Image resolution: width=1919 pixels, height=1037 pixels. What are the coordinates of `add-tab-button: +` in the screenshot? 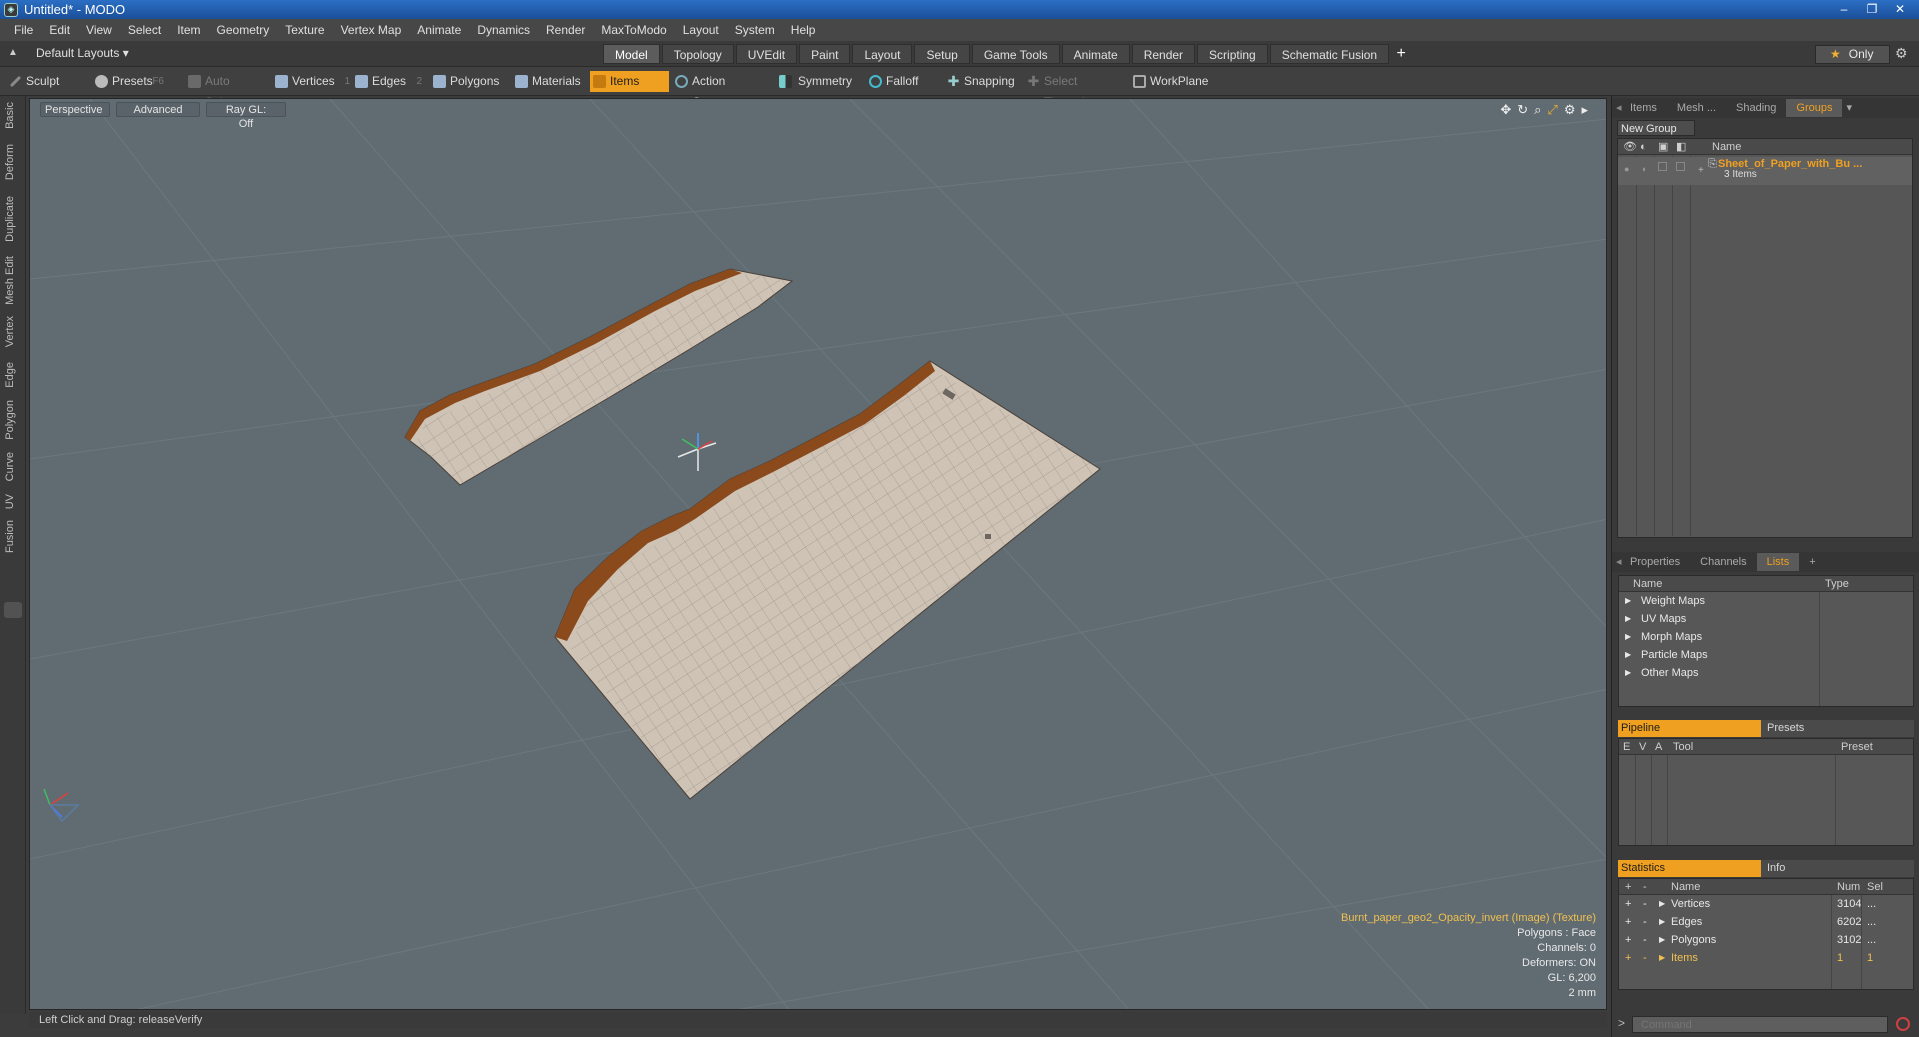 It's located at (1401, 54).